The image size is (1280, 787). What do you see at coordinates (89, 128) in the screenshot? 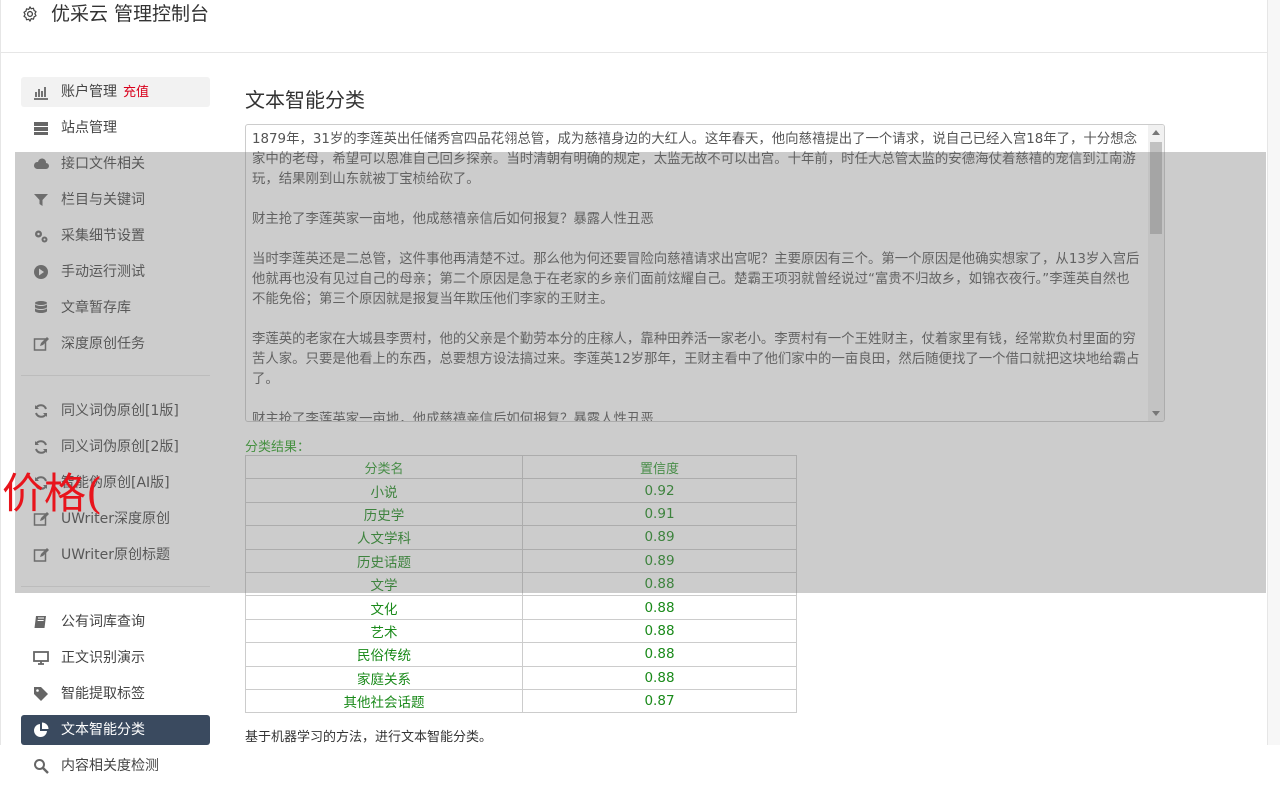
I see `sidebar-item-label: 站点管理` at bounding box center [89, 128].